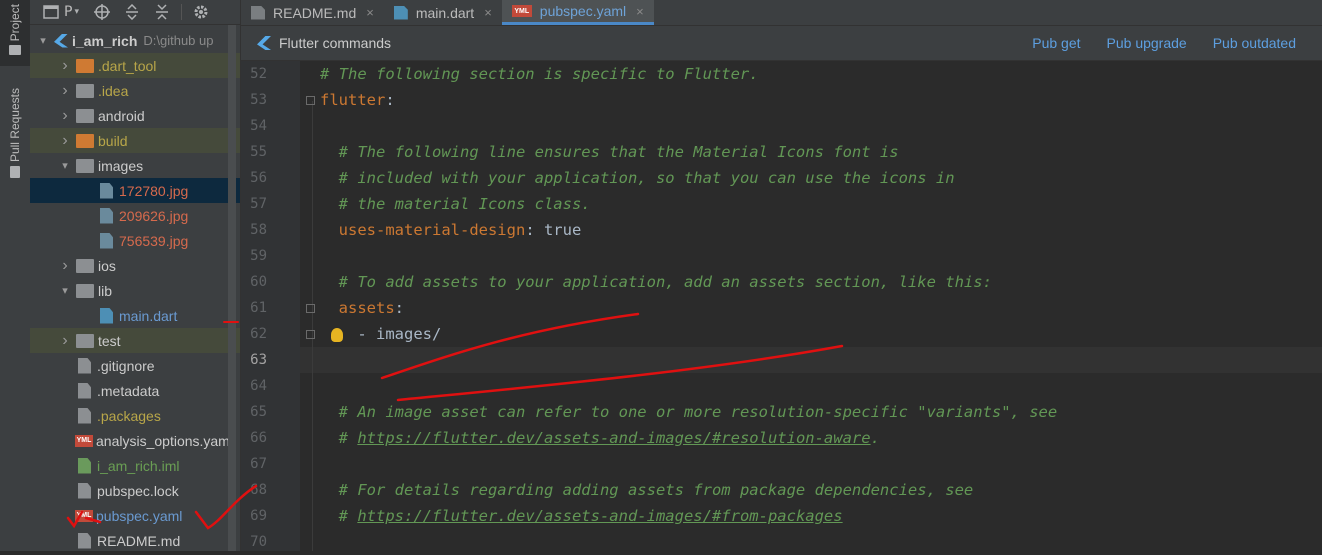 This screenshot has width=1322, height=555. I want to click on yaml-file-icon: YML, so click(84, 515).